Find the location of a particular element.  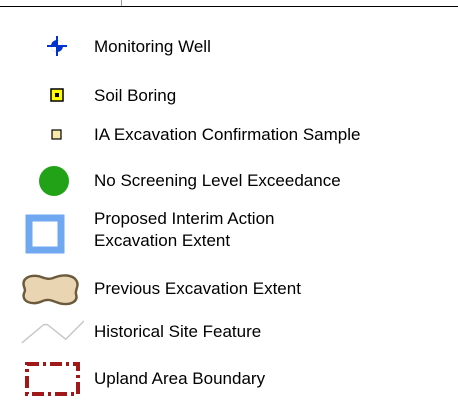

legend-label-proposed-line2: Excavation Extent is located at coordinates (162, 240).